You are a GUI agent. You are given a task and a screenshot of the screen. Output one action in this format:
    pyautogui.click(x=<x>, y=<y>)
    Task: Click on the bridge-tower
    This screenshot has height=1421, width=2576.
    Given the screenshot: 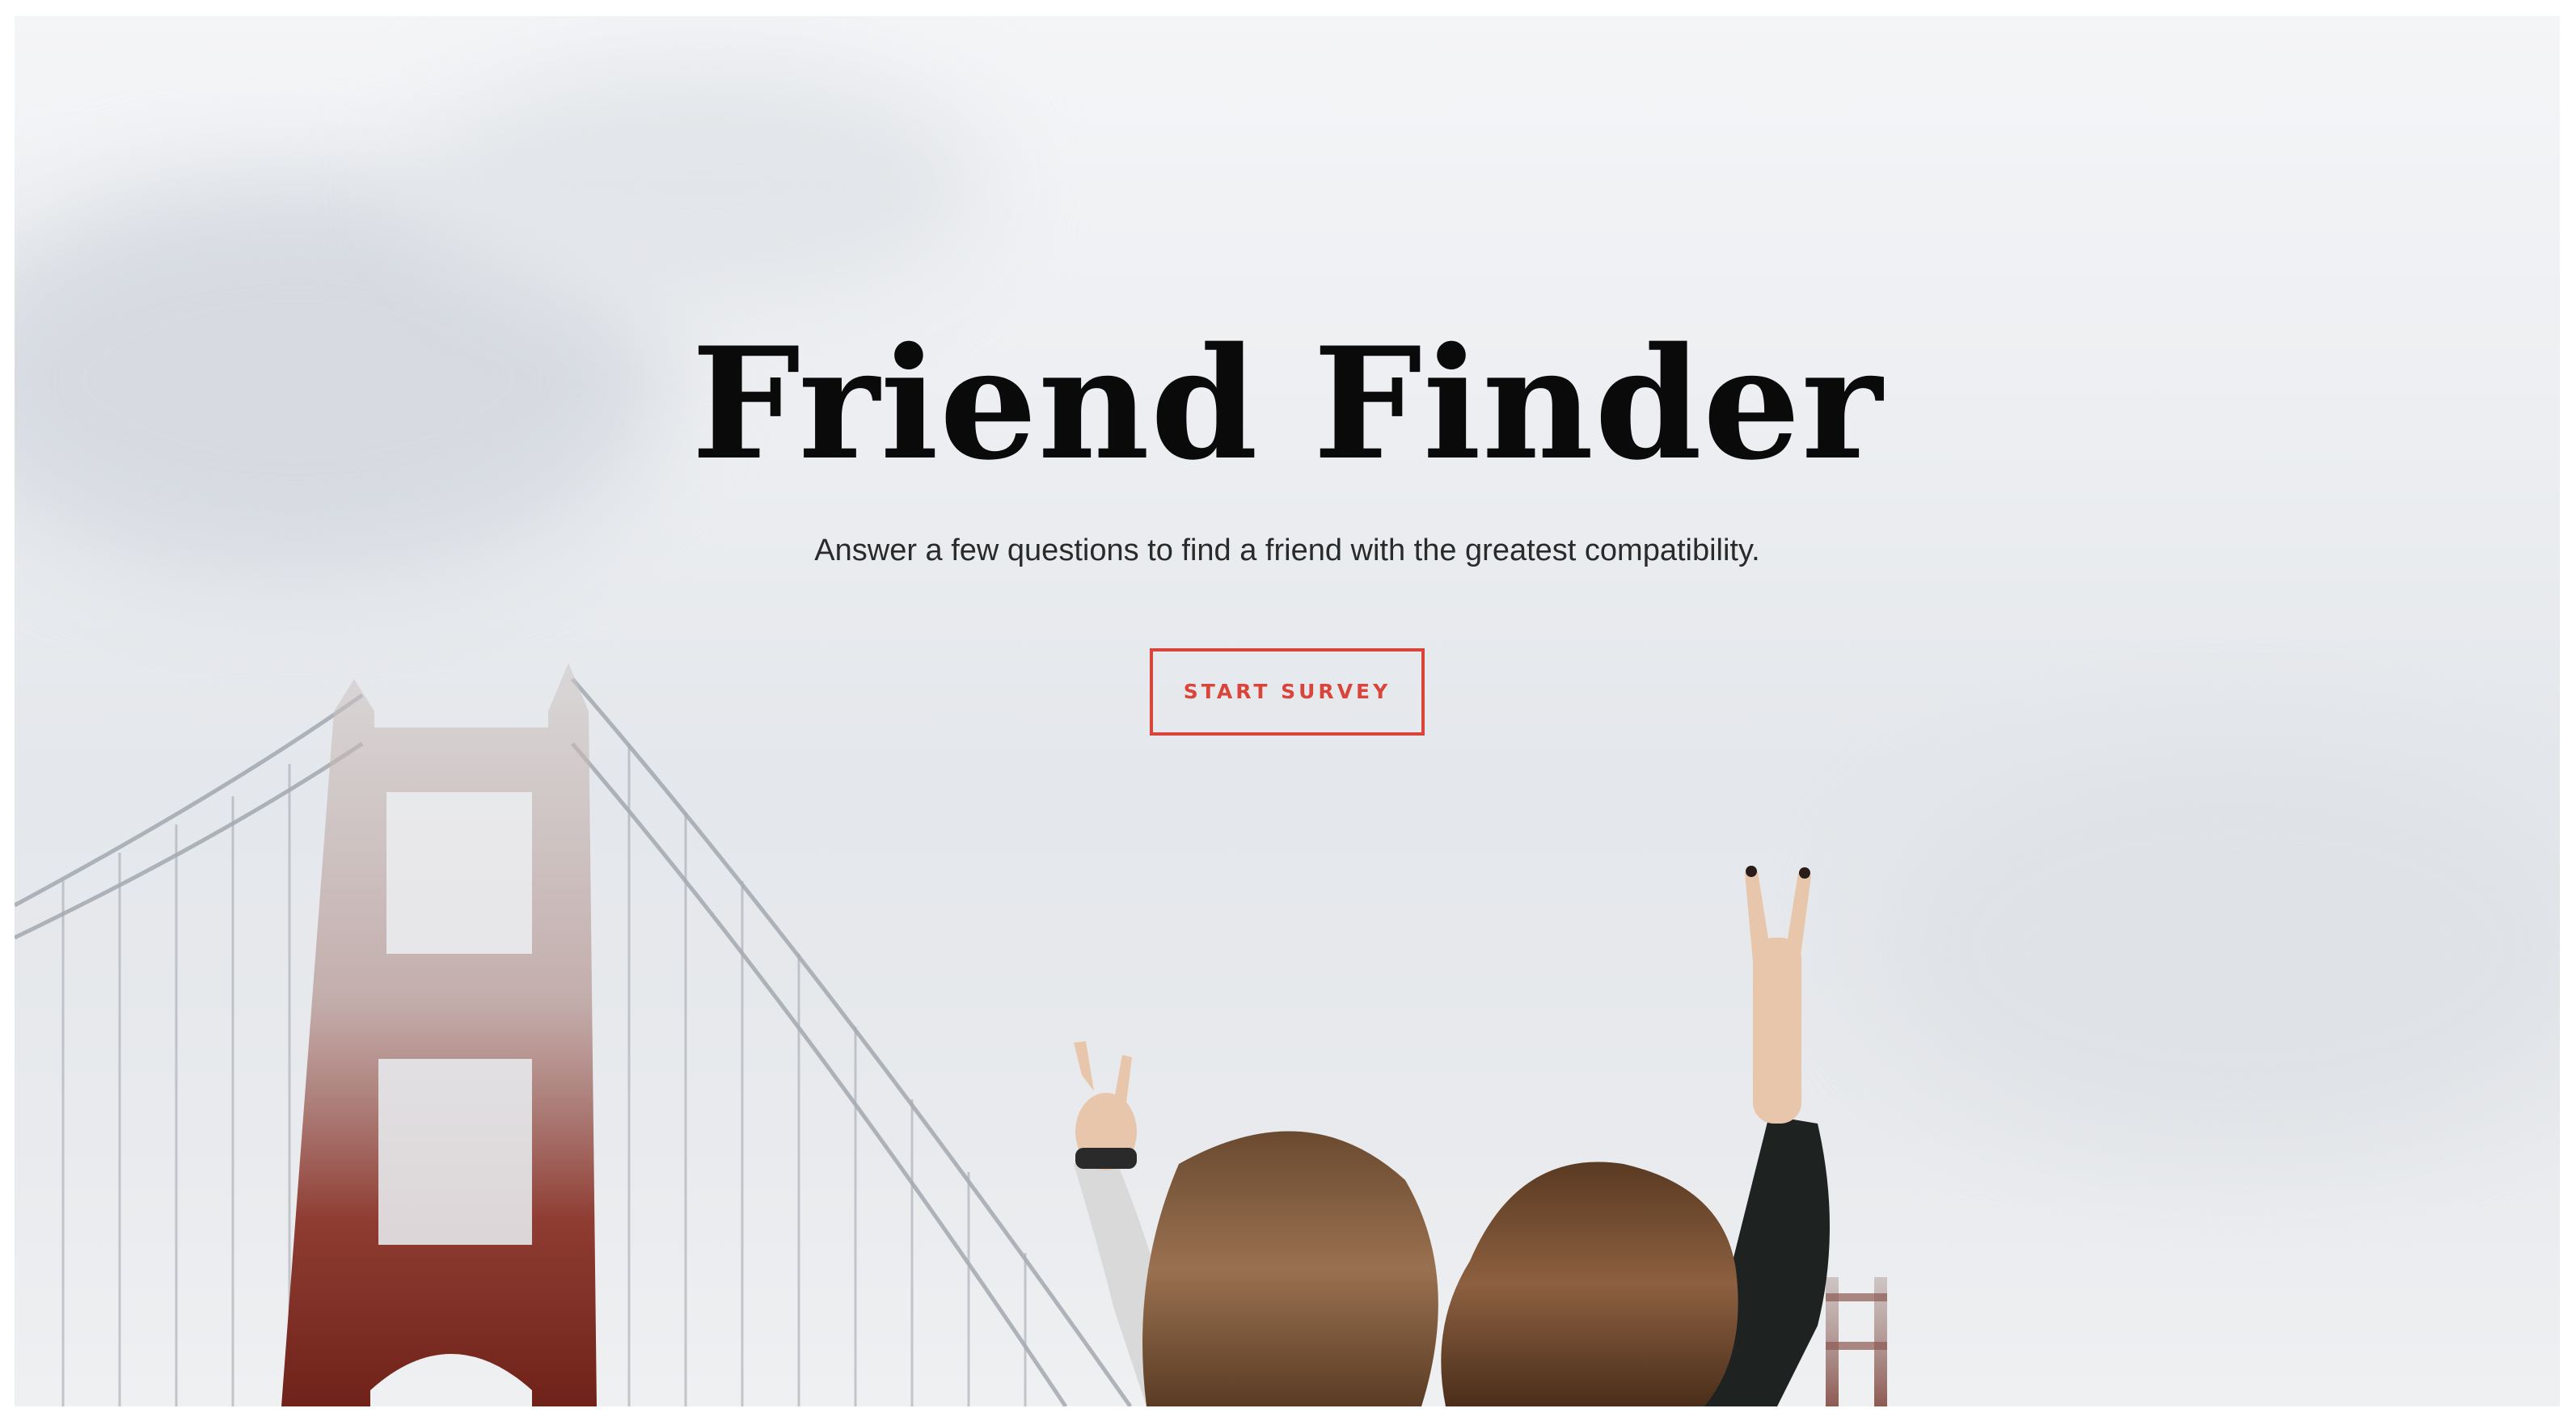 What is the action you would take?
    pyautogui.click(x=439, y=1034)
    